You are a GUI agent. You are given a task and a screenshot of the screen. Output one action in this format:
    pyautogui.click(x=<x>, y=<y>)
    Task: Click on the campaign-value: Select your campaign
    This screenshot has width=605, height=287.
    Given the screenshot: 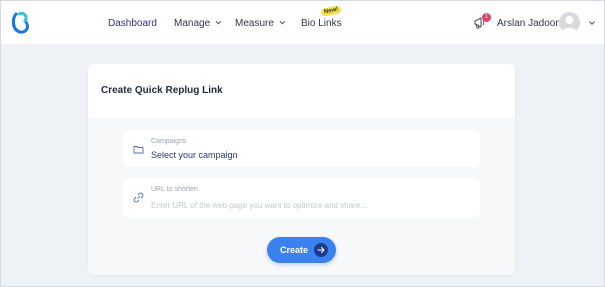 What is the action you would take?
    pyautogui.click(x=194, y=155)
    